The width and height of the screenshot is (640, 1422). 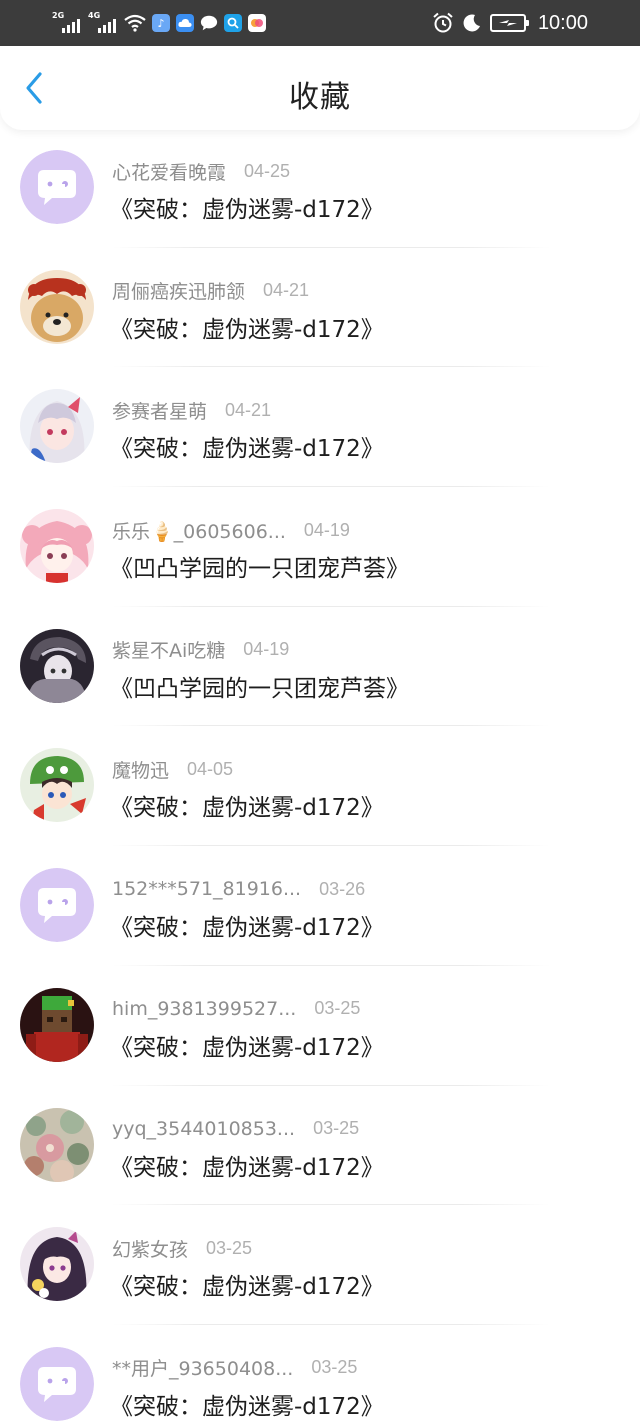 What do you see at coordinates (320, 427) in the screenshot?
I see `list-item: 参赛者星萌 04-21 《突破：虚伪迷雾-d172》` at bounding box center [320, 427].